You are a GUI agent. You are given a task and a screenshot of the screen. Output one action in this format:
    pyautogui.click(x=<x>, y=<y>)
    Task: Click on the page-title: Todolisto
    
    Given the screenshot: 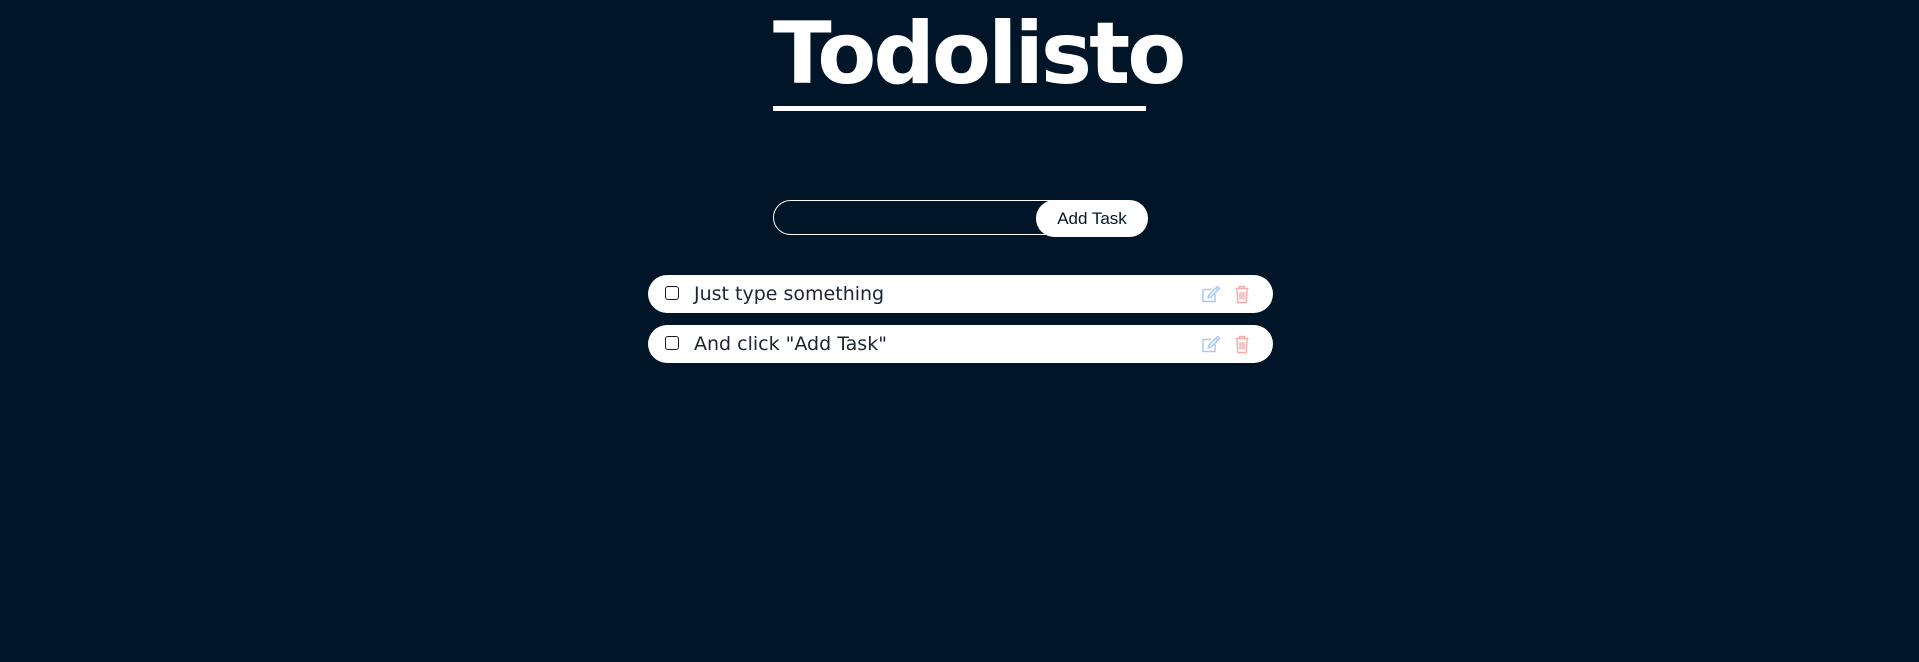 What is the action you would take?
    pyautogui.click(x=979, y=54)
    